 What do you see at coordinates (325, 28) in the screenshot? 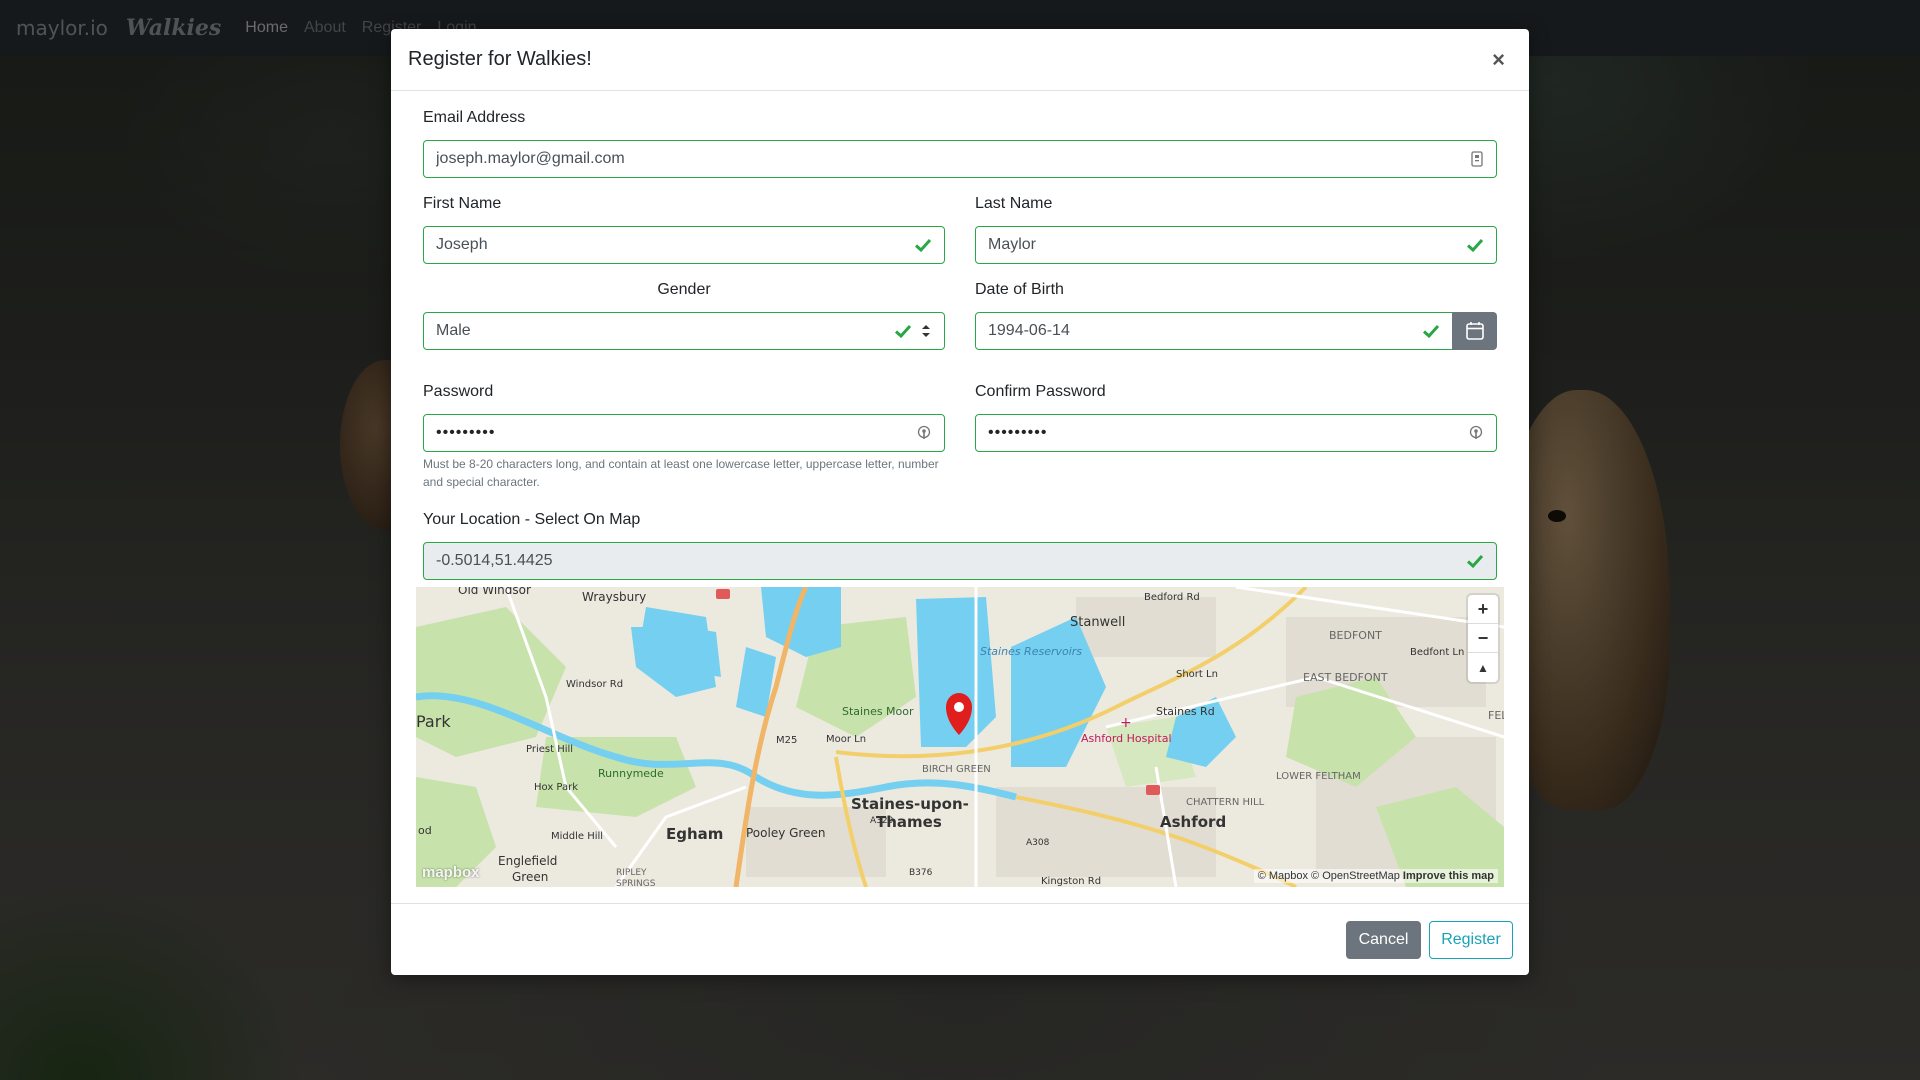
I see `nav-about: About` at bounding box center [325, 28].